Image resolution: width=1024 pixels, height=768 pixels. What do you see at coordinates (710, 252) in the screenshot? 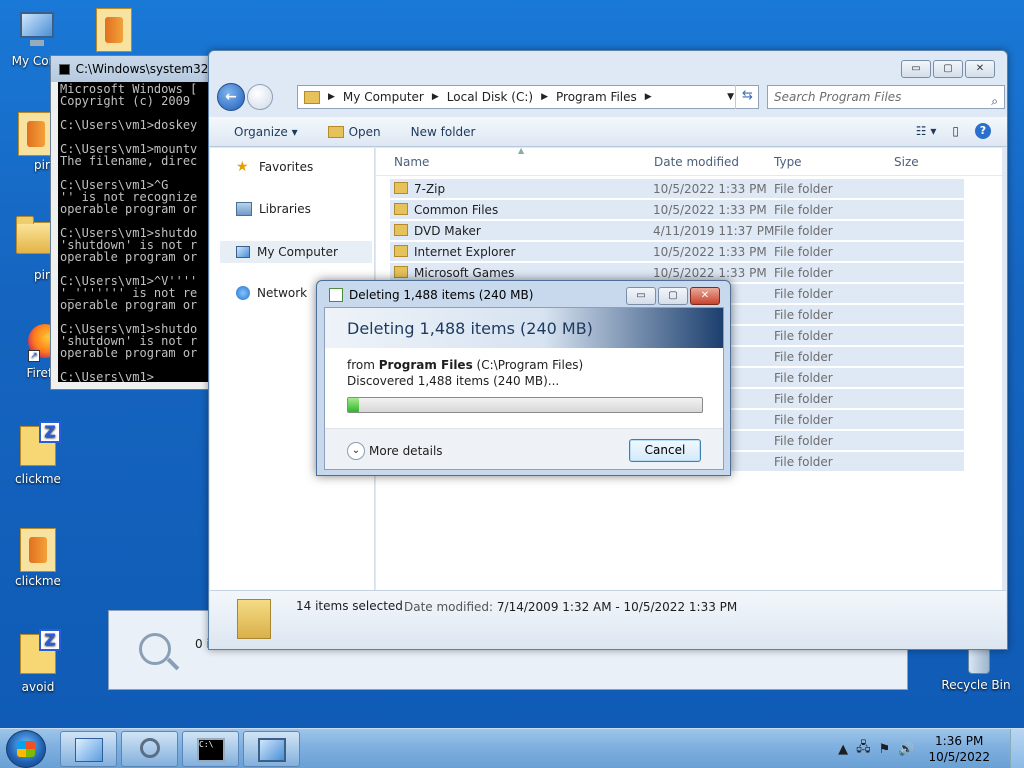
I see `row-date: 10/5/2022 1:33 PM` at bounding box center [710, 252].